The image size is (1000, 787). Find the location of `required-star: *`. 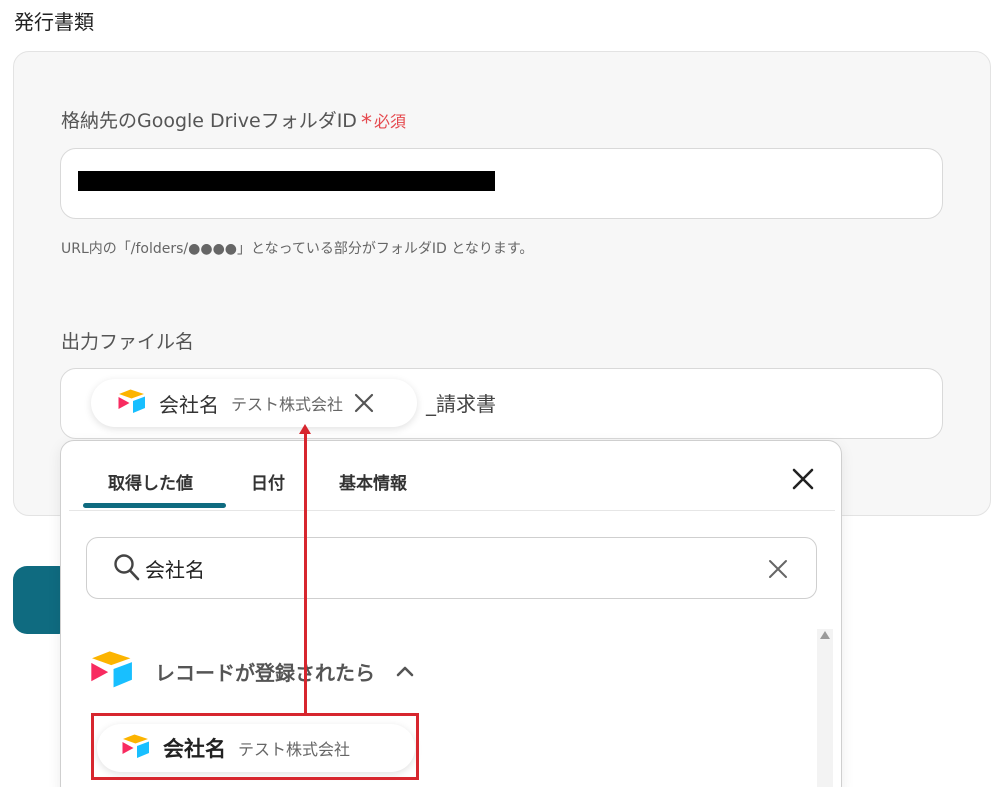

required-star: * is located at coordinates (366, 123).